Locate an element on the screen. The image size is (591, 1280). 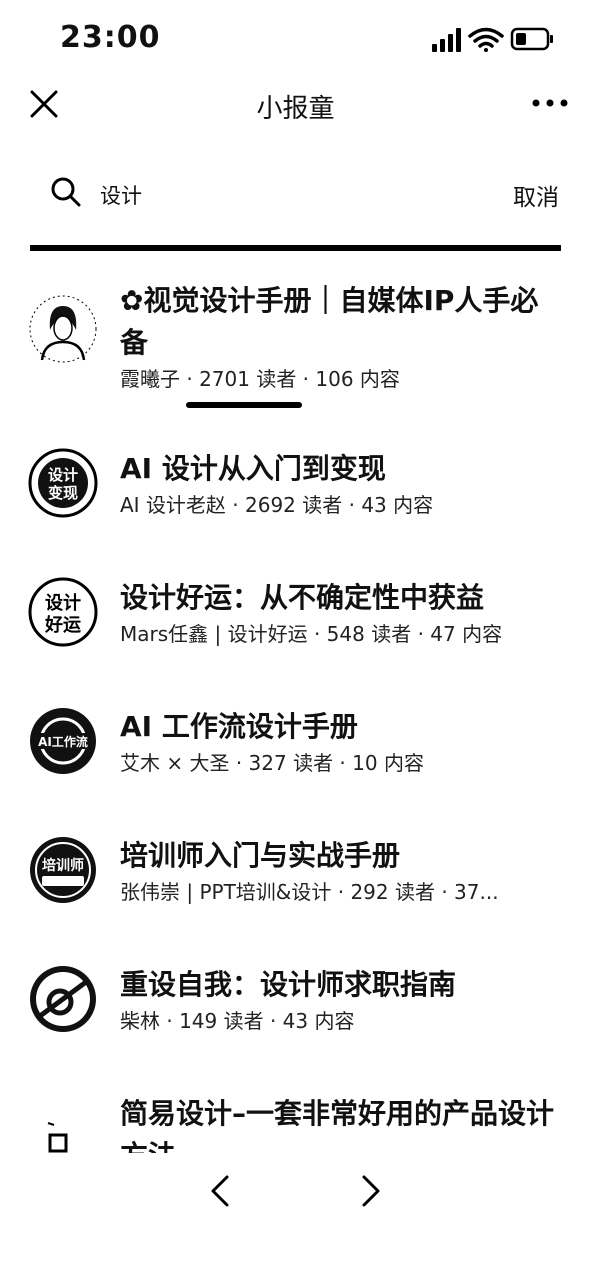
avatar: 设计 好运 is located at coordinates (63, 612).